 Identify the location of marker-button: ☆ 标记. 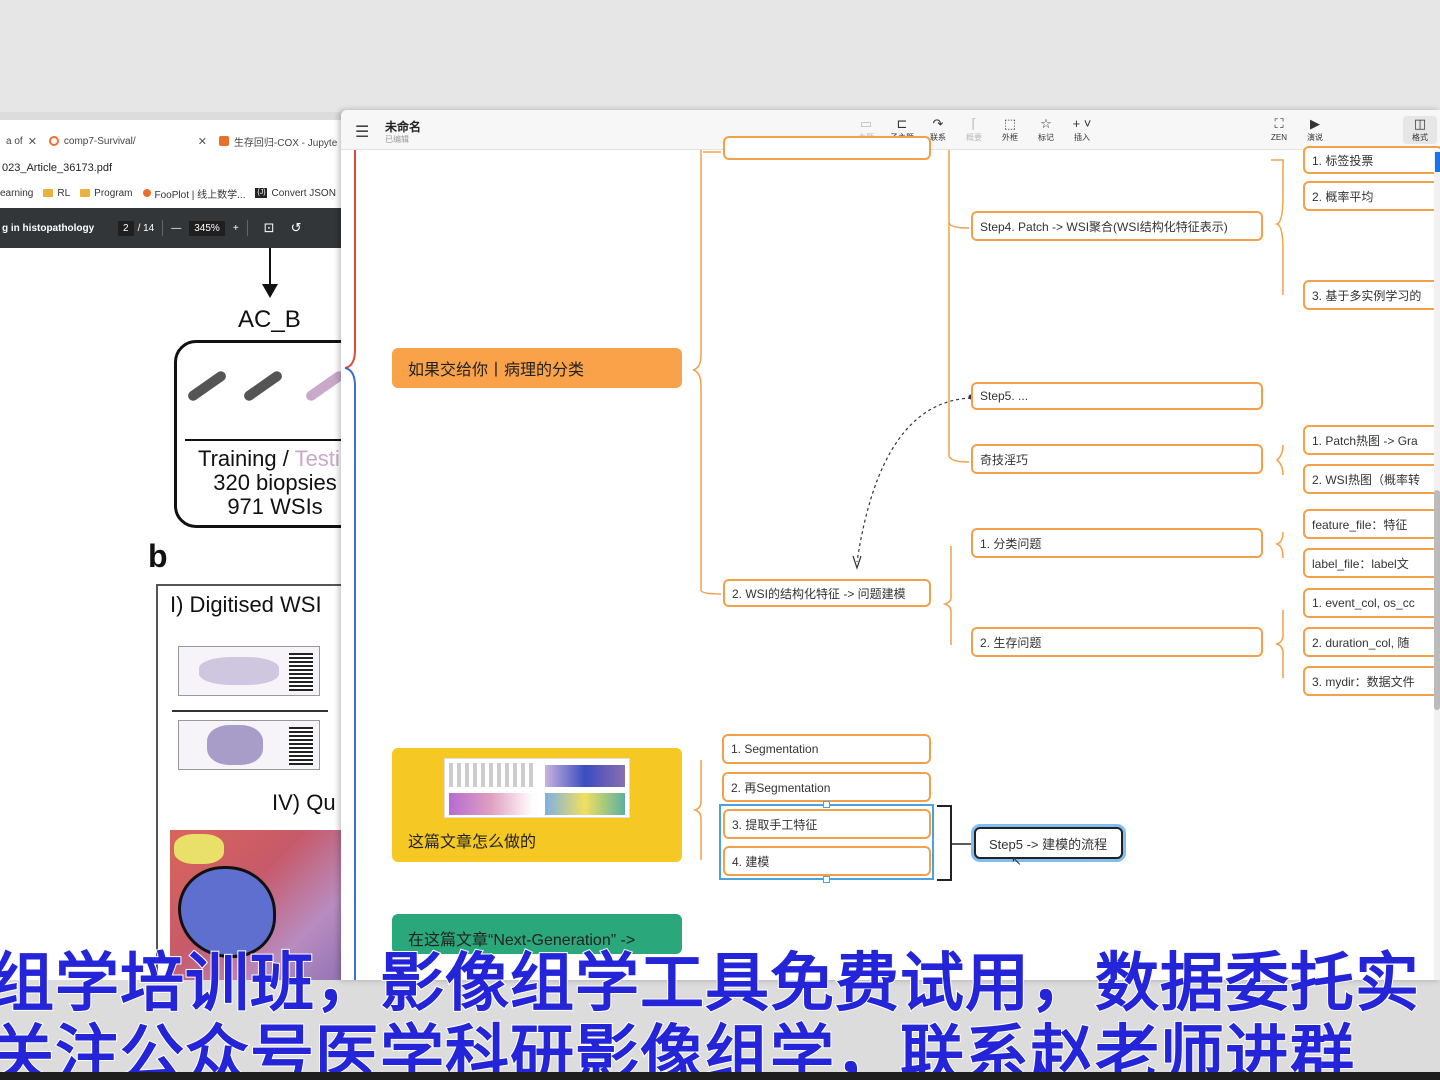
(1046, 130).